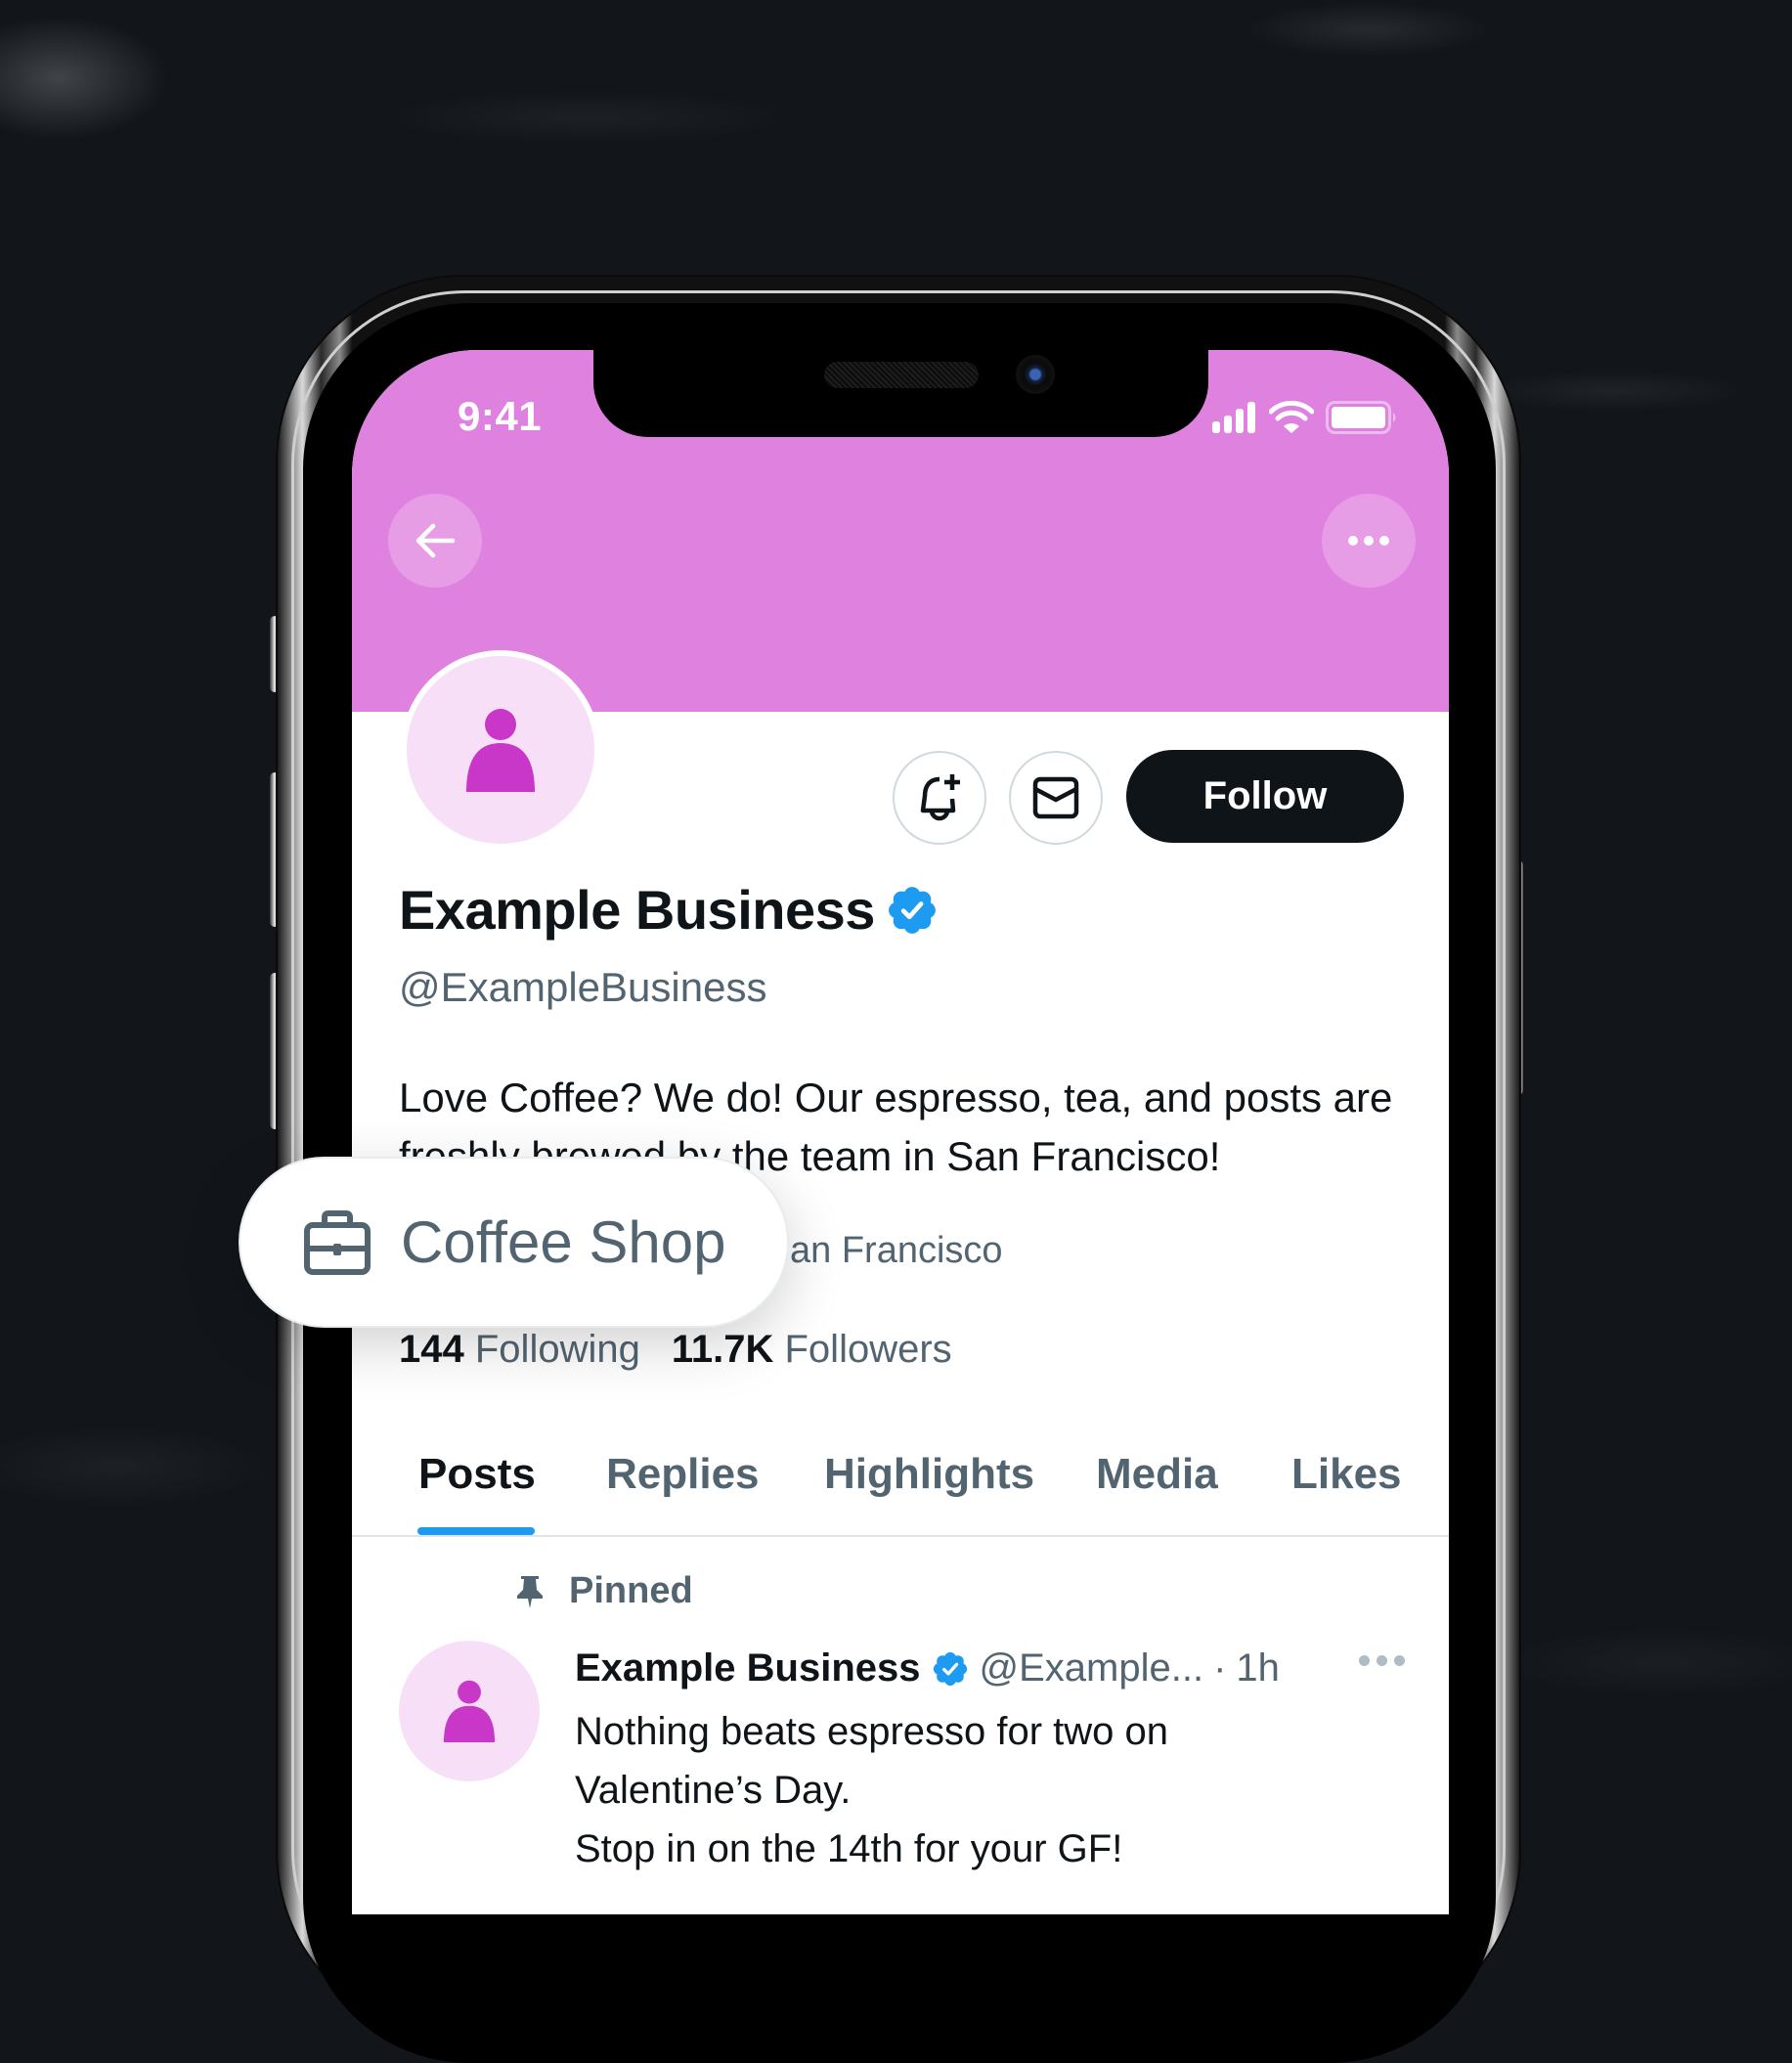  I want to click on category-chip: Coffee Shop, so click(514, 1242).